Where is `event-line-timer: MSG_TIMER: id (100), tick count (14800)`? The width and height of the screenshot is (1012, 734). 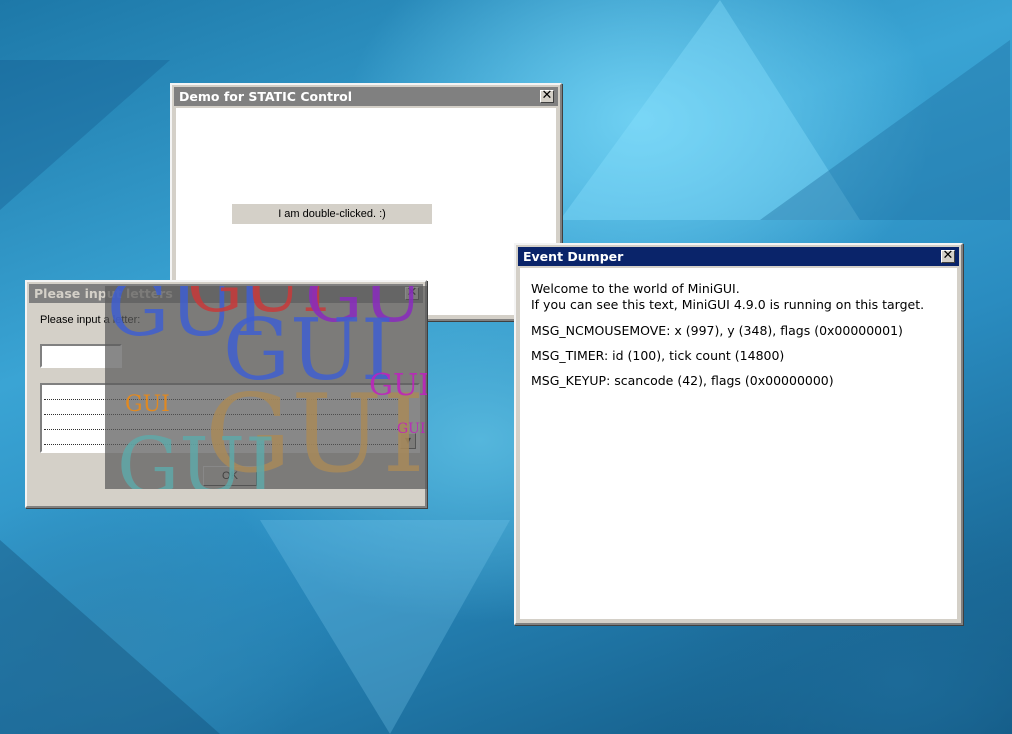 event-line-timer: MSG_TIMER: id (100), tick count (14800) is located at coordinates (658, 355).